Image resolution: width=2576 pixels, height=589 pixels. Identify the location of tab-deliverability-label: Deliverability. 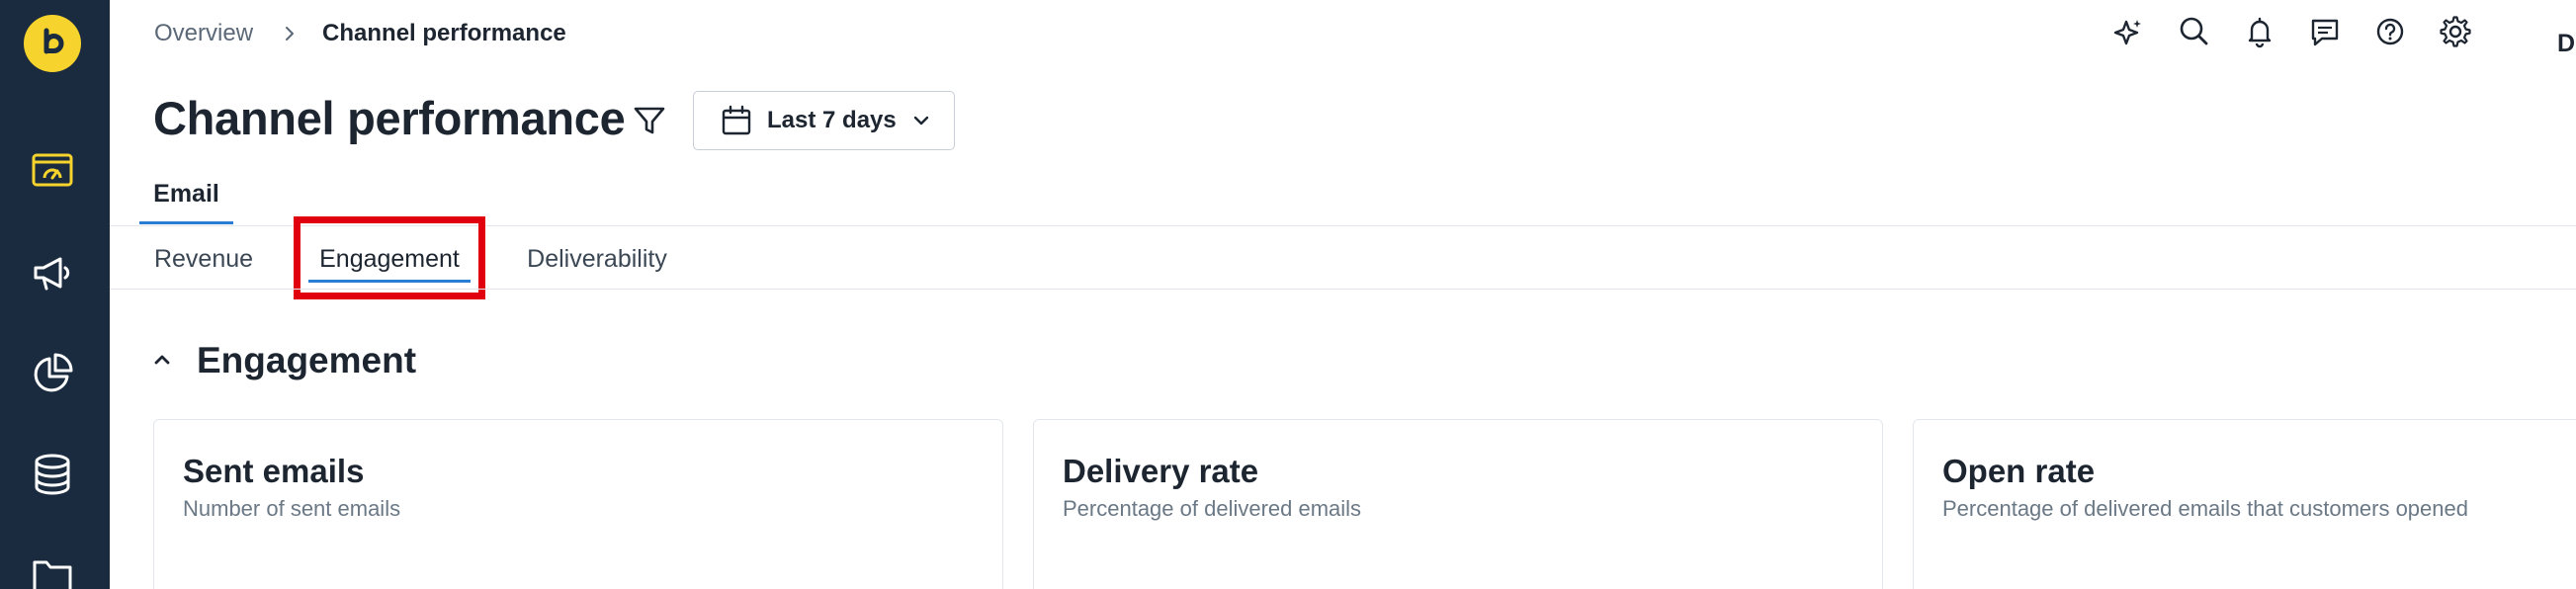
(597, 258).